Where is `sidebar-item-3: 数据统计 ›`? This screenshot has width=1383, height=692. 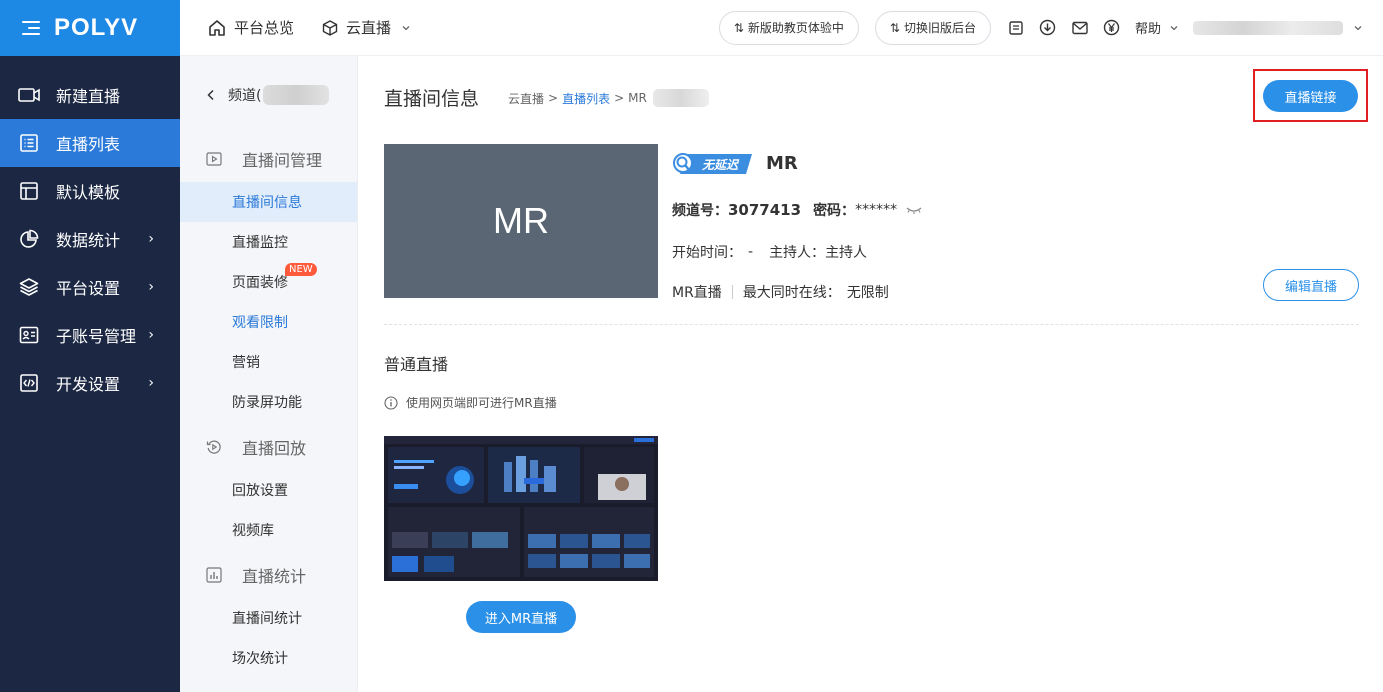 sidebar-item-3: 数据统计 › is located at coordinates (90, 239).